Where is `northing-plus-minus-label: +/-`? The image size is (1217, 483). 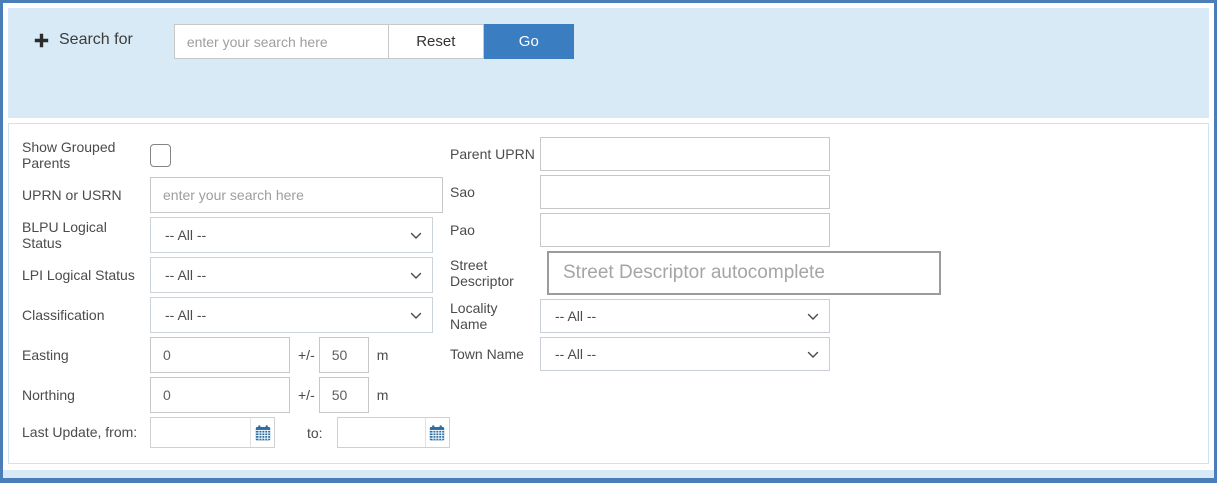
northing-plus-minus-label: +/- is located at coordinates (306, 395).